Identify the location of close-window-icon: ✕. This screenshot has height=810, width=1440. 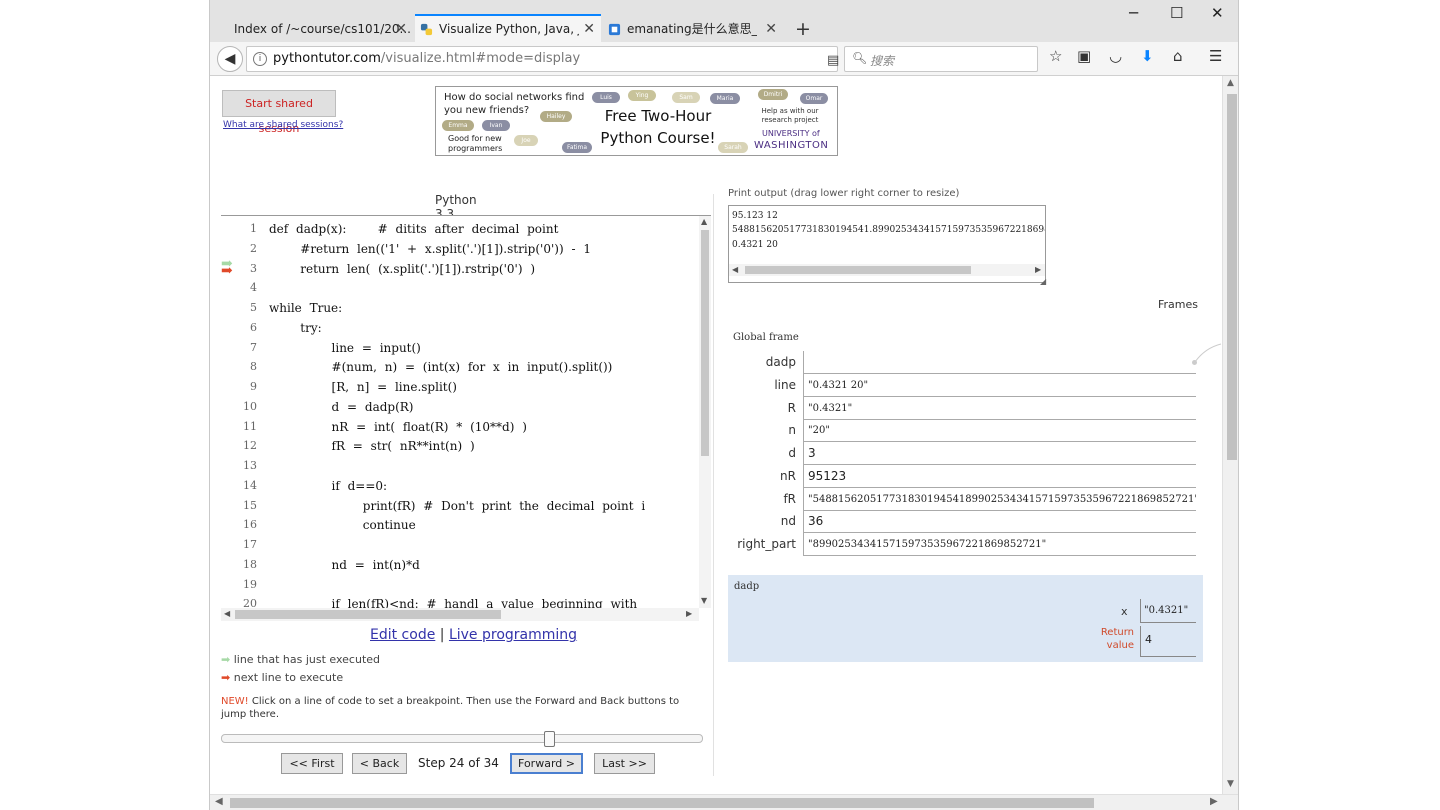
(1217, 13).